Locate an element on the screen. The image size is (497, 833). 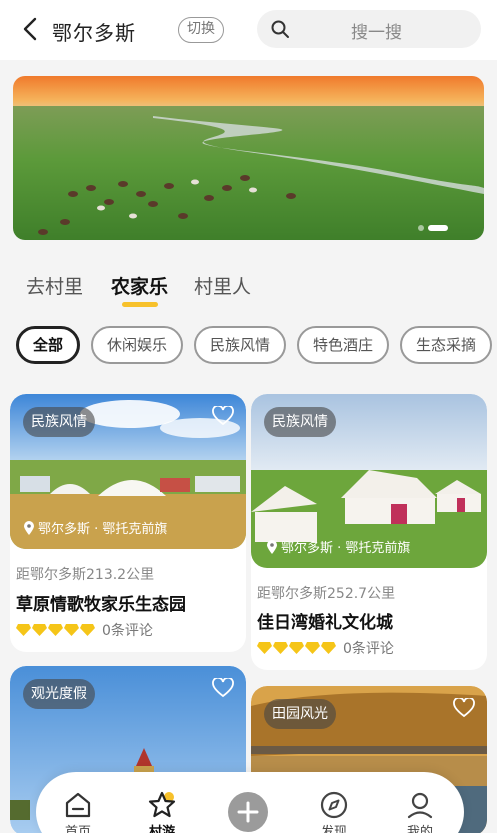
listing-title: 草原情歌牧家乐生态园 is located at coordinates (101, 605).